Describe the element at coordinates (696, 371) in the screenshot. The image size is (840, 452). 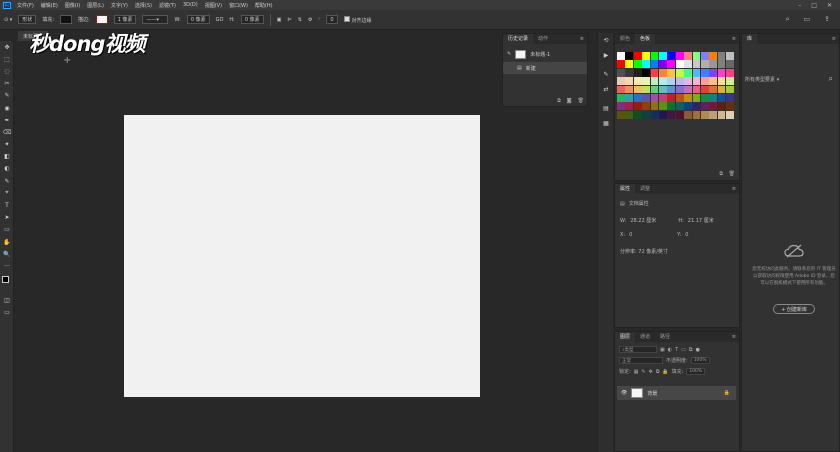
I see `fill-input: 100%` at that location.